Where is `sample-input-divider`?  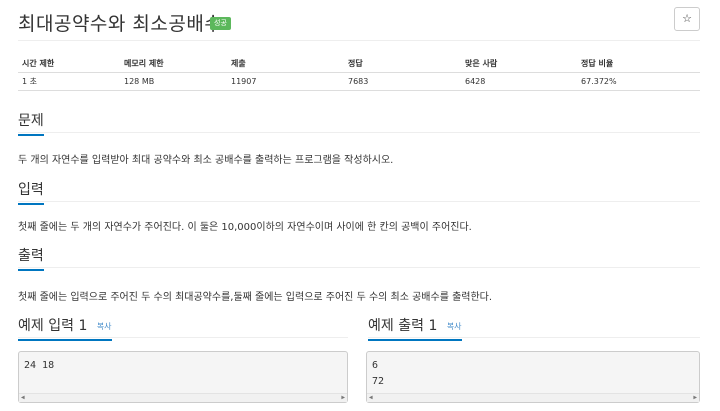 sample-input-divider is located at coordinates (183, 337).